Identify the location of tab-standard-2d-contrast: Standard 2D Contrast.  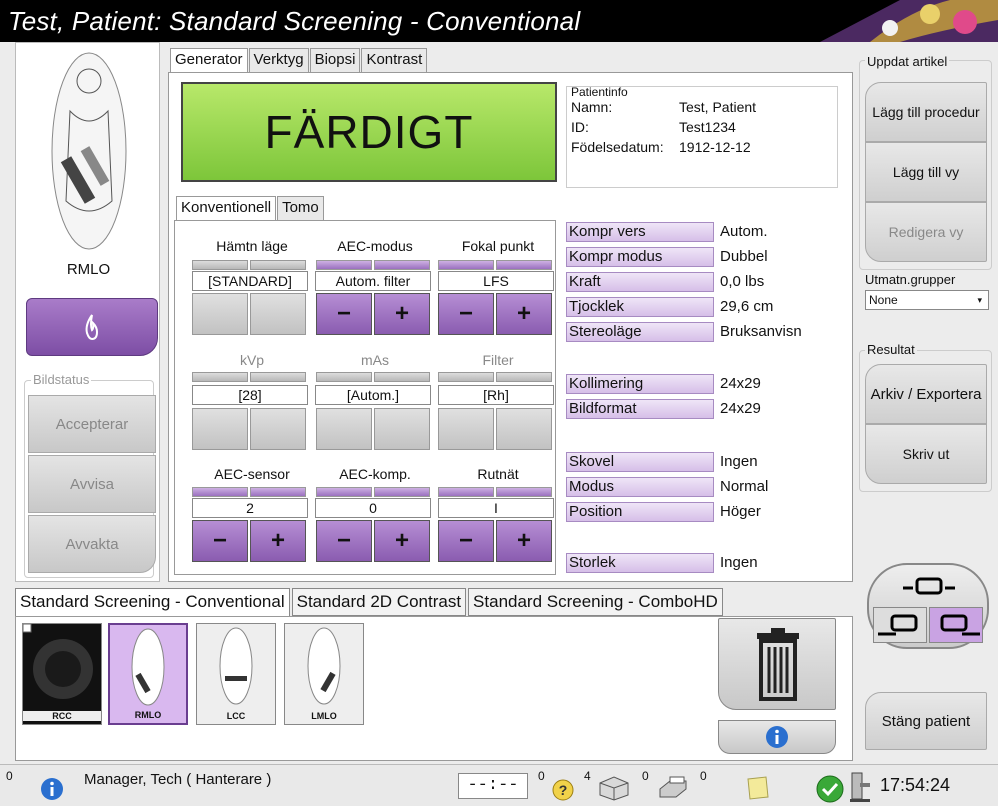
(379, 602).